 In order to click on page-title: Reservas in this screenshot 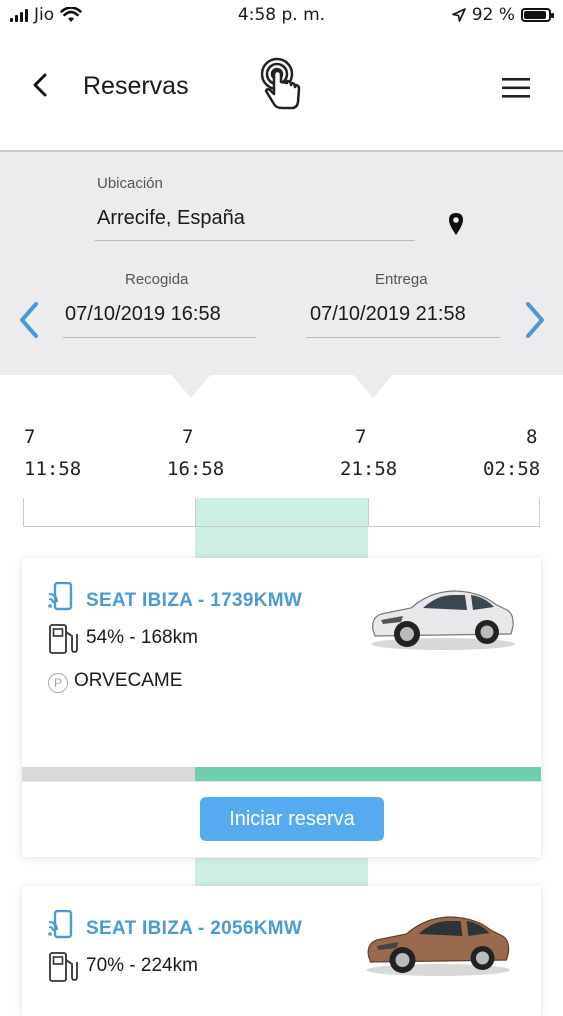, I will do `click(136, 86)`.